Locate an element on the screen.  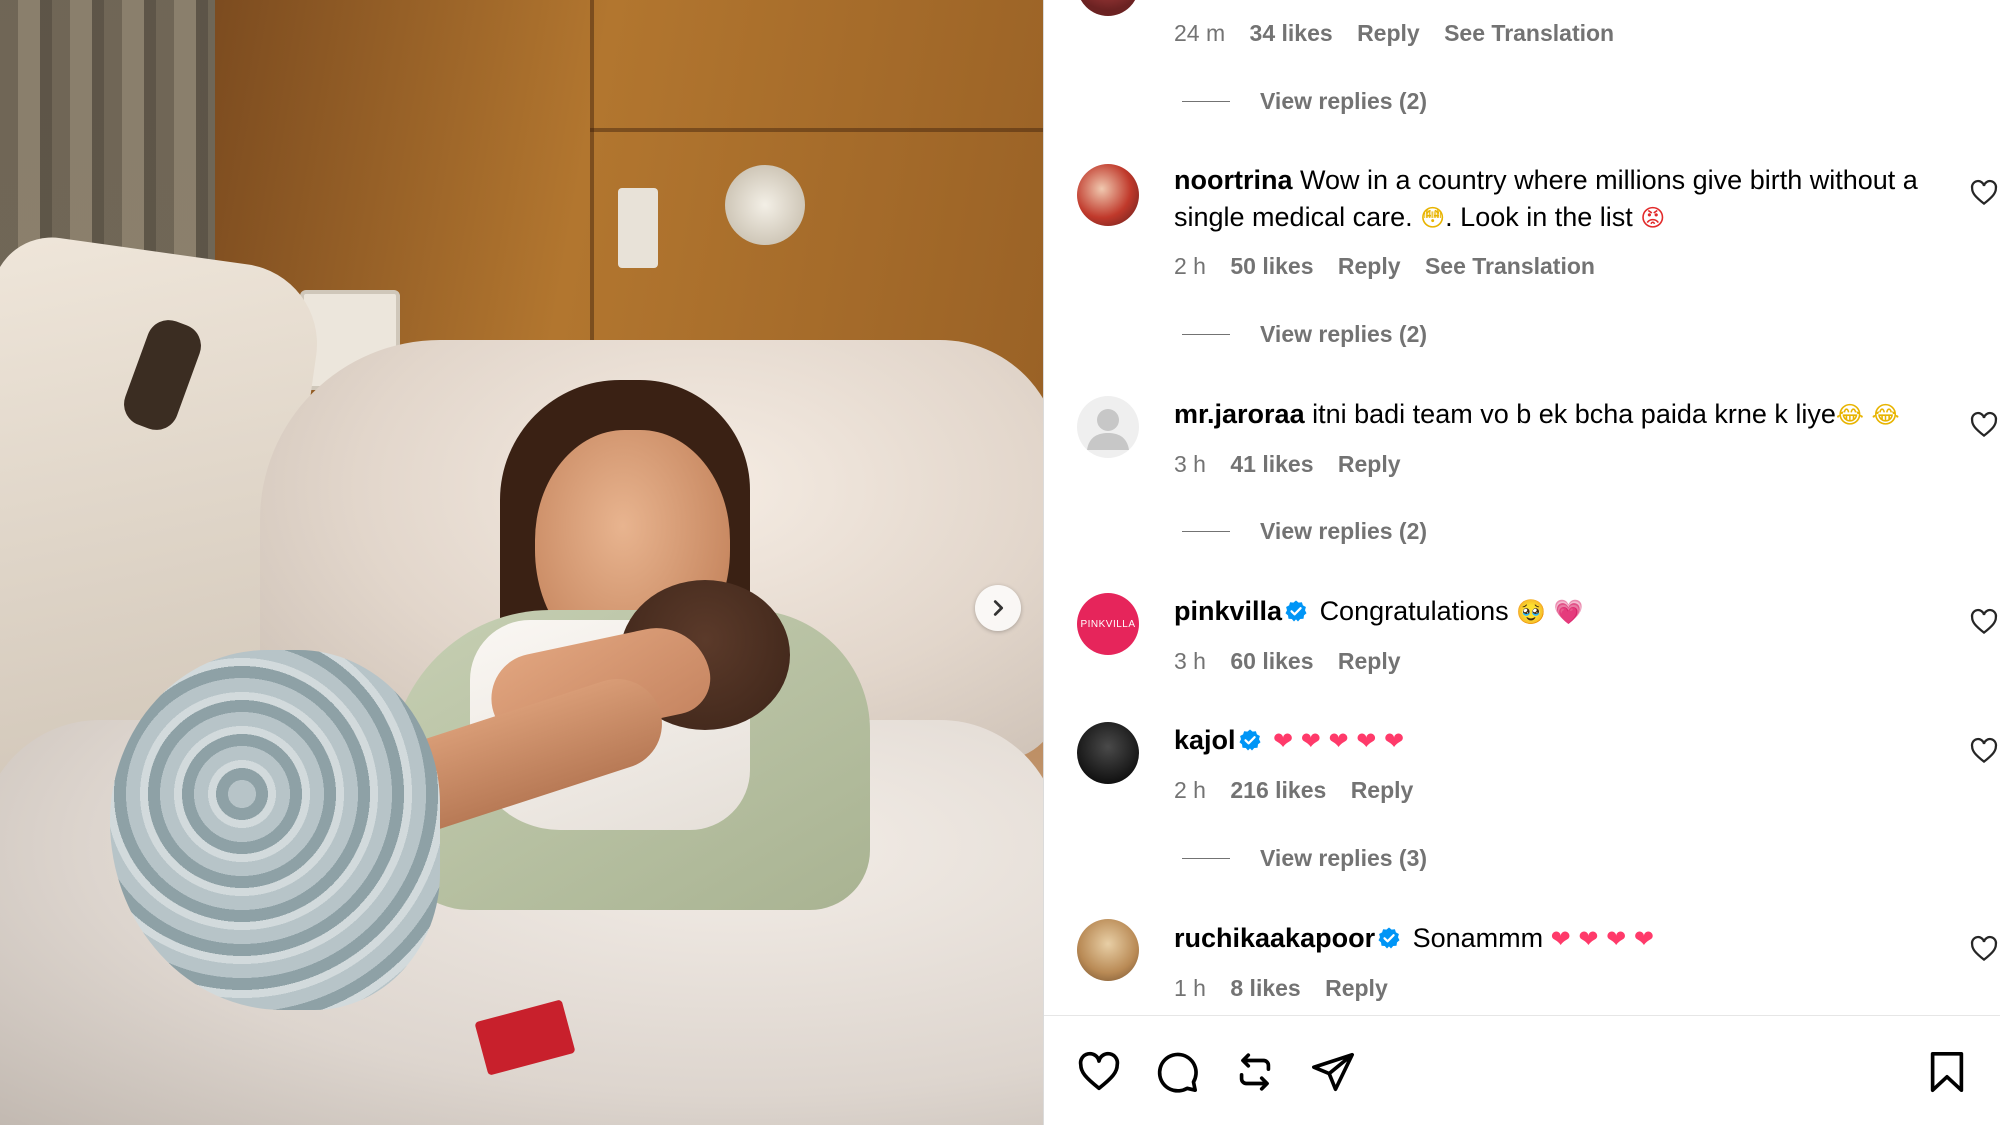
comment-text: pinkvilla Congratulations 🥹 💗 is located at coordinates (1554, 612).